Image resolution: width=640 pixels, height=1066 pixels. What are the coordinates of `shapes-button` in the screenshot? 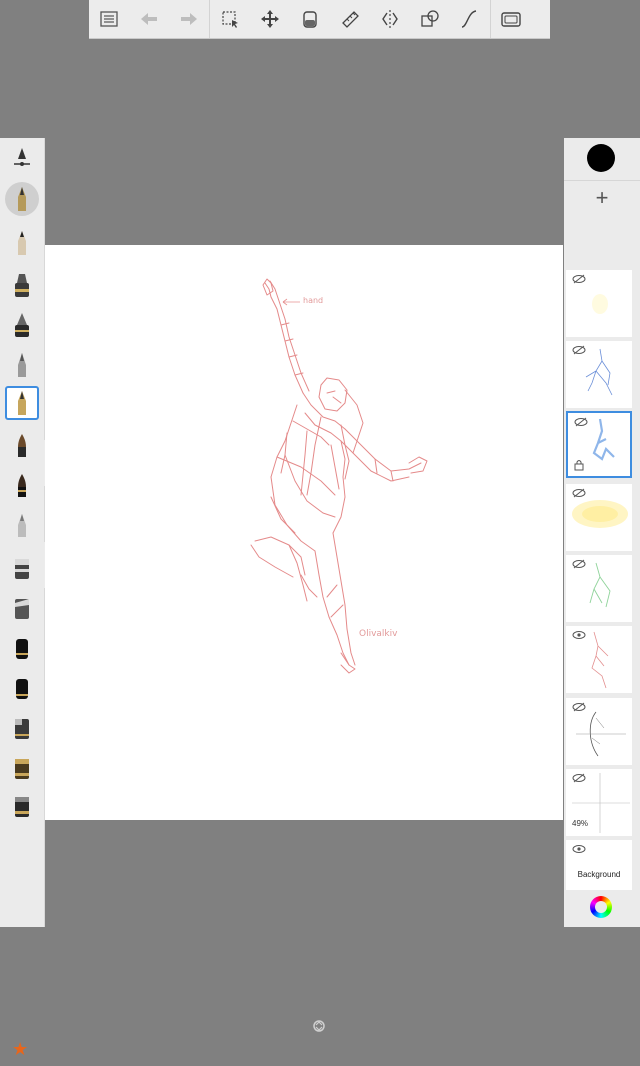 It's located at (430, 19).